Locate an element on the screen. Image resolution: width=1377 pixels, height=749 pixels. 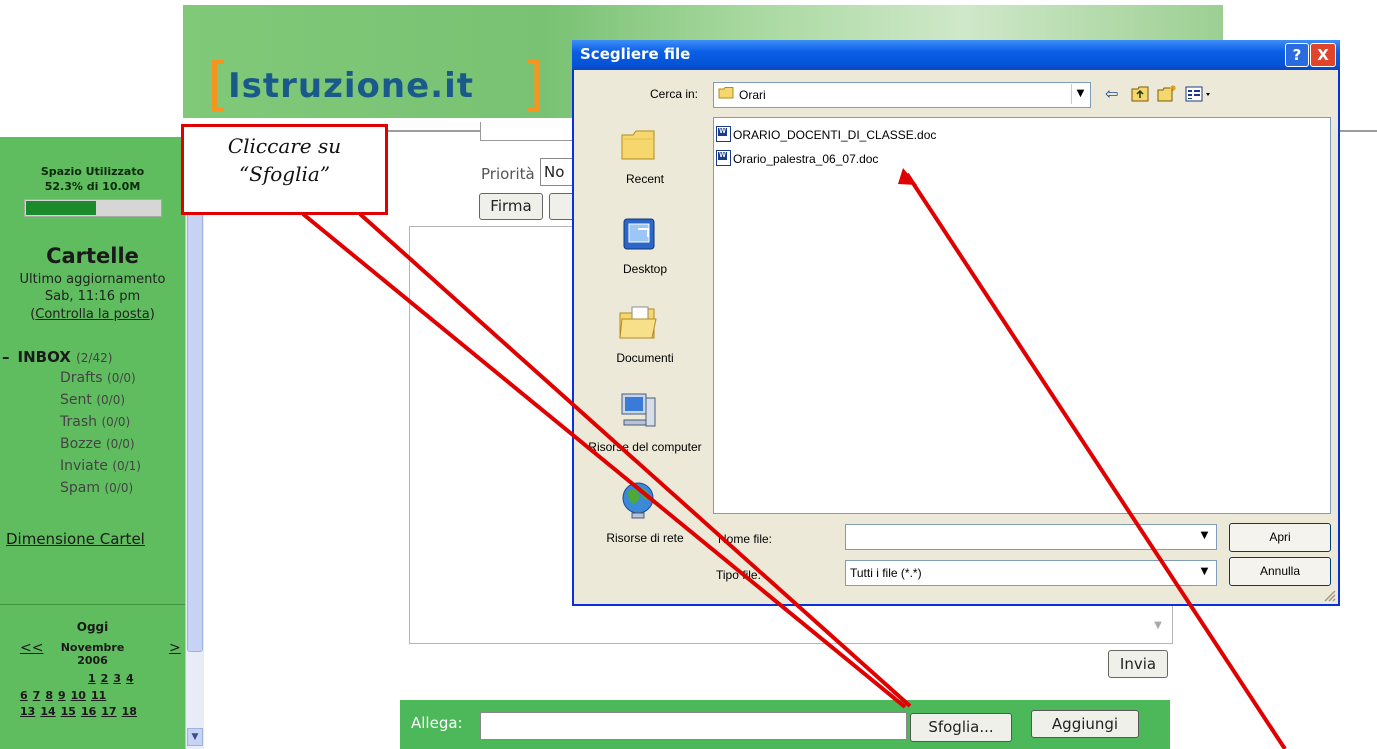
sidebar-item-label: Drafts is located at coordinates (81, 378).